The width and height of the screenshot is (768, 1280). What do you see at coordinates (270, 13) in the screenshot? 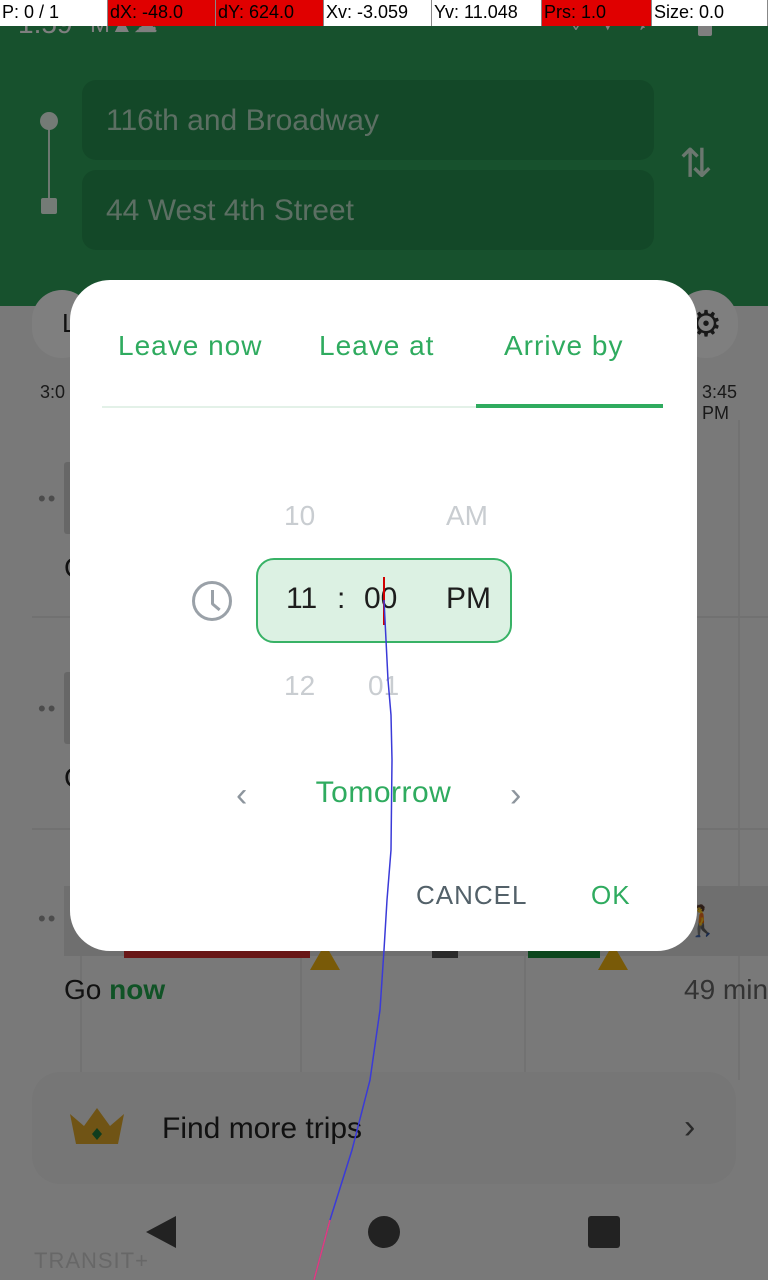
I see `debug-dy: dY: 624.0` at bounding box center [270, 13].